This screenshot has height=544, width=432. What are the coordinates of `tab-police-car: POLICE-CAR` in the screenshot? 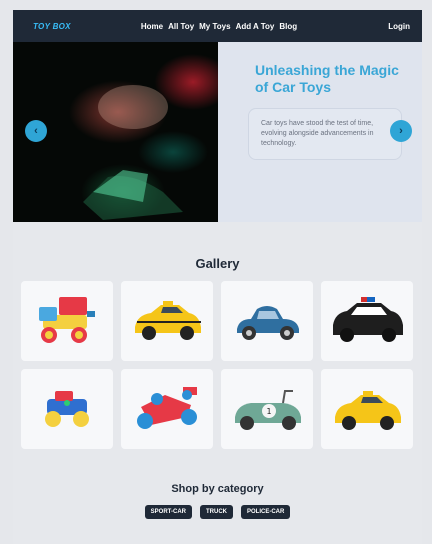 It's located at (266, 512).